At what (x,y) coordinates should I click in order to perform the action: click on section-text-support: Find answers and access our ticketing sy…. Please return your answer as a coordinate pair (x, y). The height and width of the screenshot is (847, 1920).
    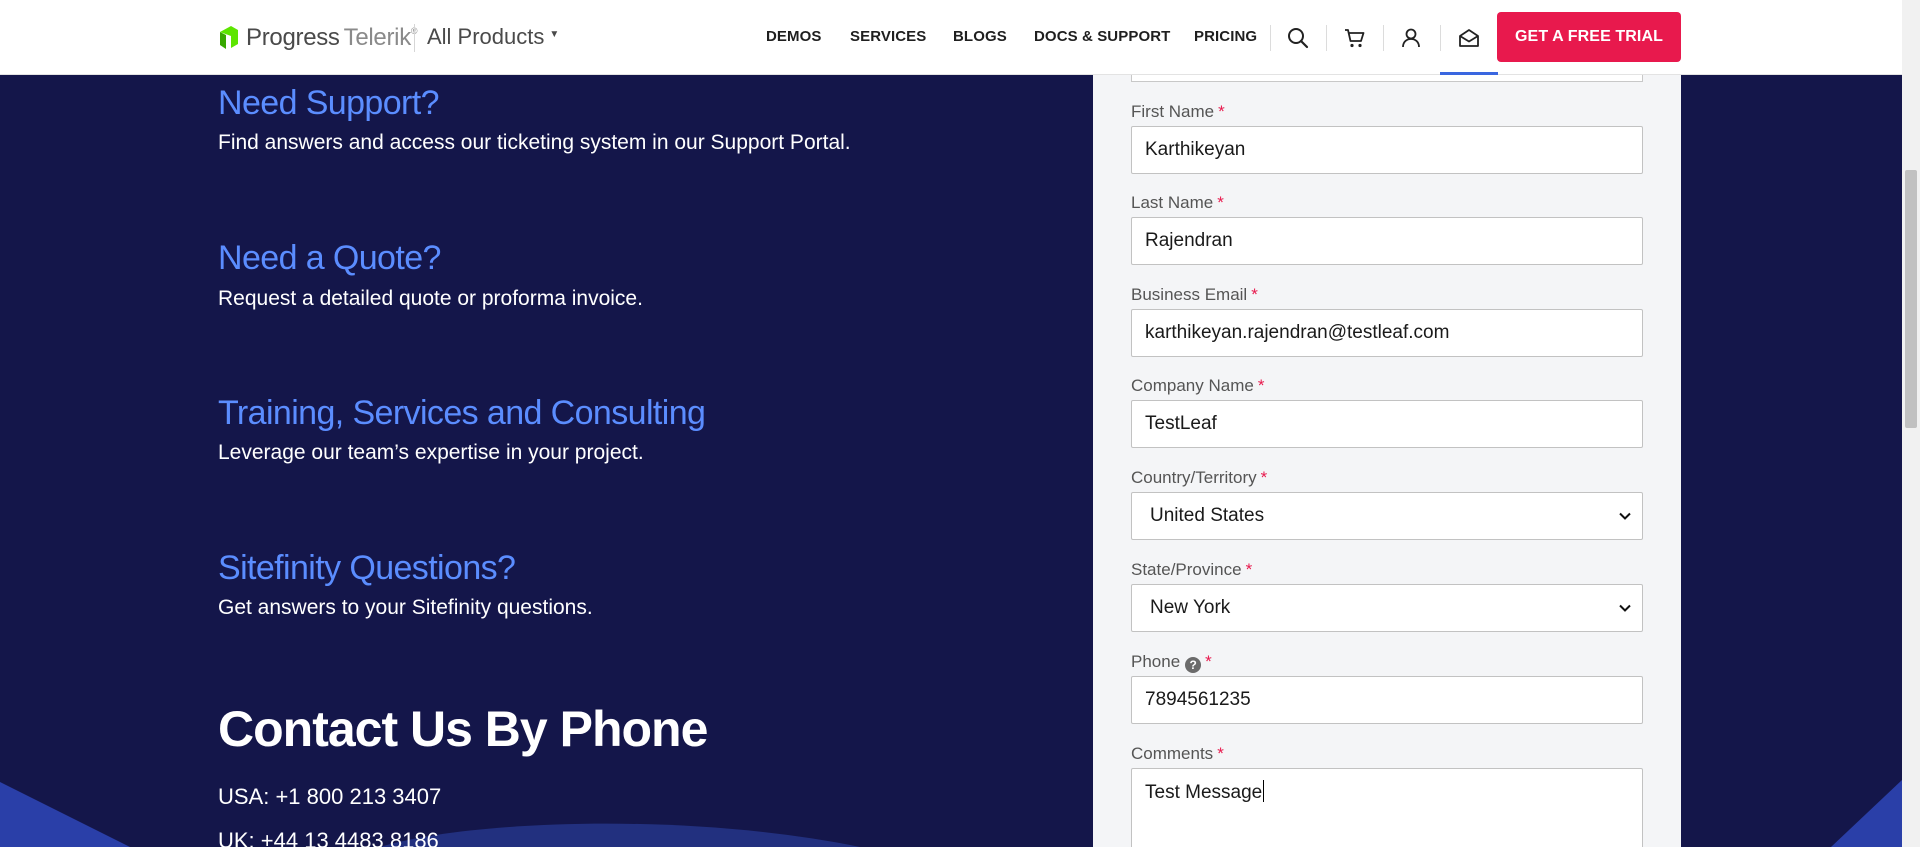
    Looking at the image, I should click on (534, 142).